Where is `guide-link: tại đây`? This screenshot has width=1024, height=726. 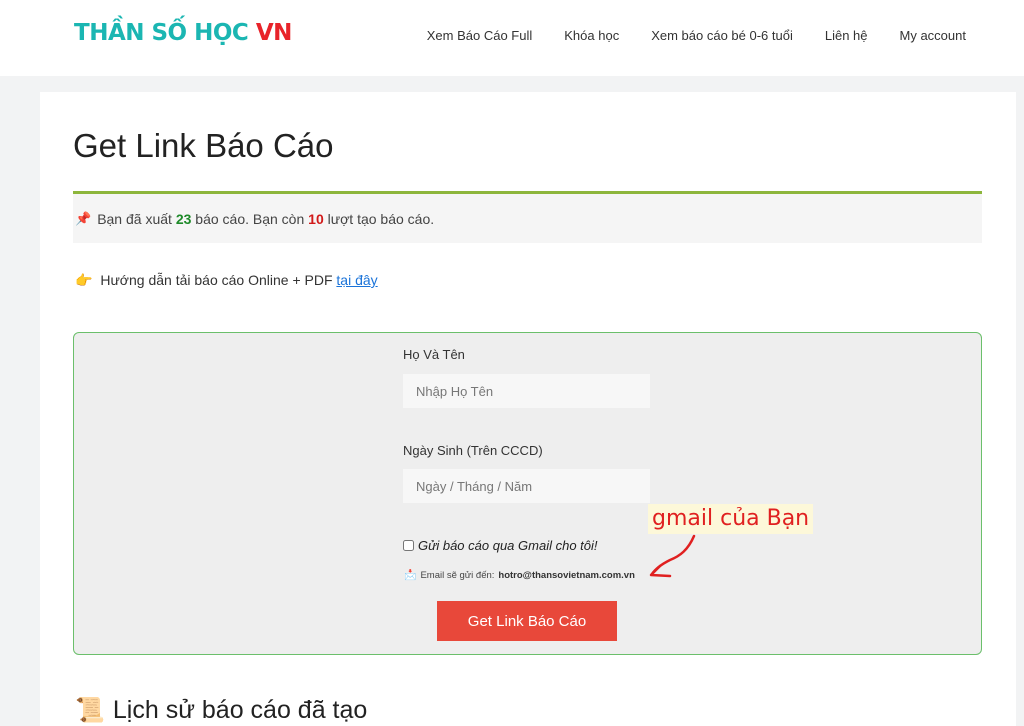 guide-link: tại đây is located at coordinates (356, 280).